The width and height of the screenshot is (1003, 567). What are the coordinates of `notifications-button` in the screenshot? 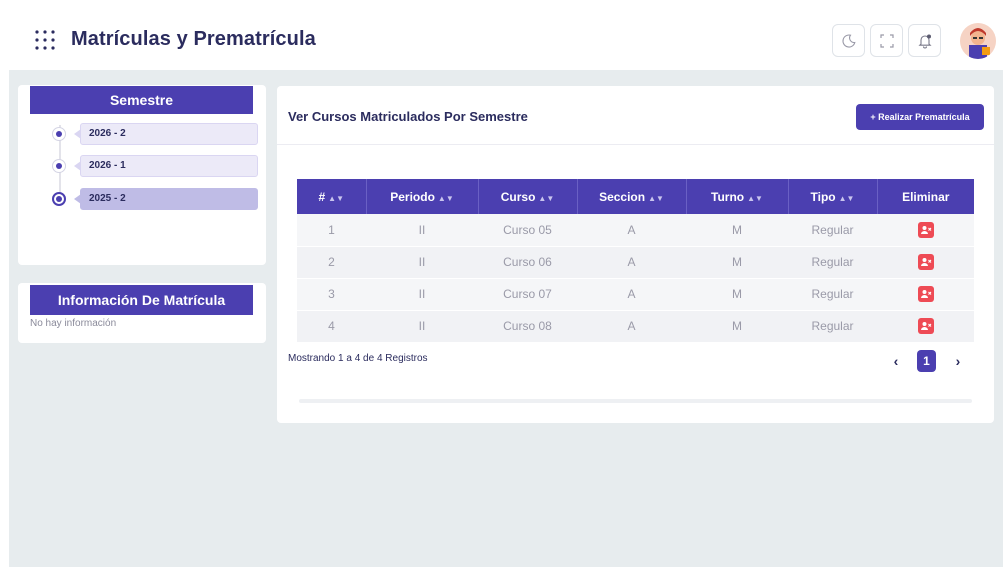 It's located at (924, 40).